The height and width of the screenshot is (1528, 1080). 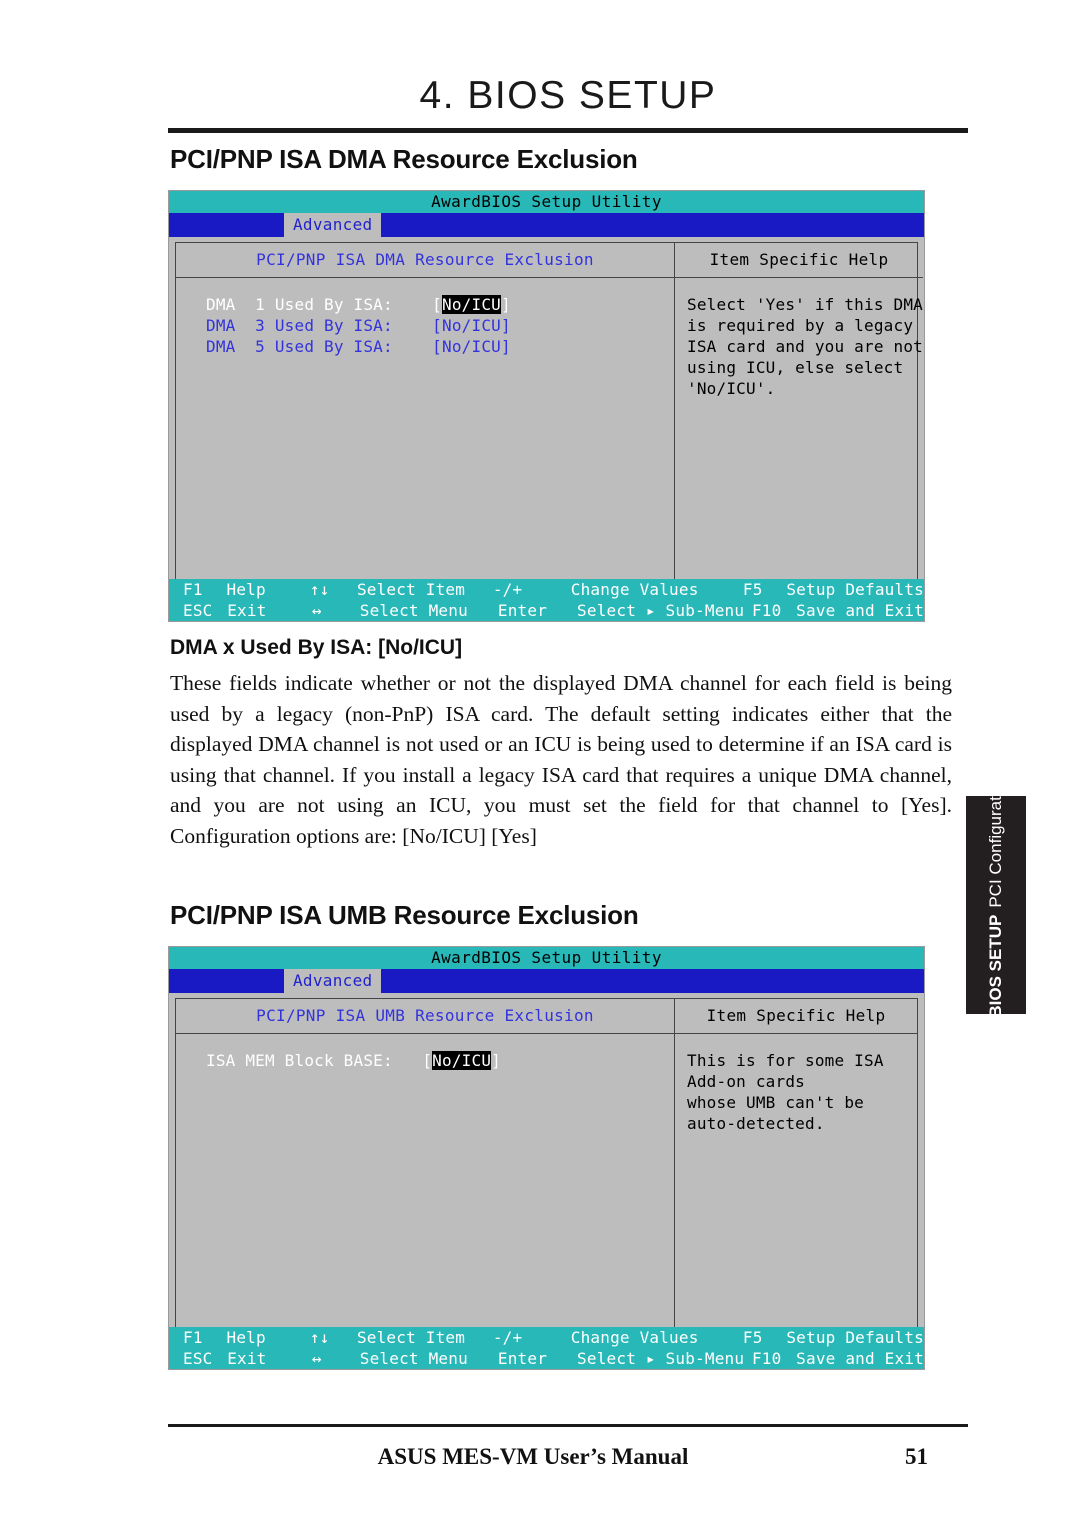 What do you see at coordinates (775, 1102) in the screenshot?
I see `bios-help-line: whose UMB can't be` at bounding box center [775, 1102].